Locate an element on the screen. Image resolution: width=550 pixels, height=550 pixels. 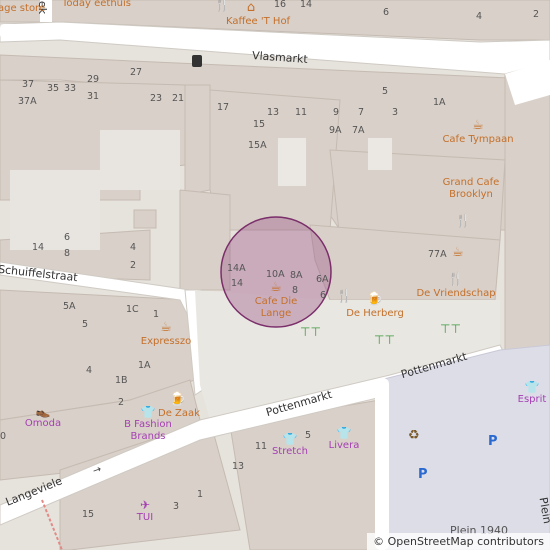
poi-kaffee-t-hof: ⌂ Kaffee 'T Hof is located at coordinates (258, 14).